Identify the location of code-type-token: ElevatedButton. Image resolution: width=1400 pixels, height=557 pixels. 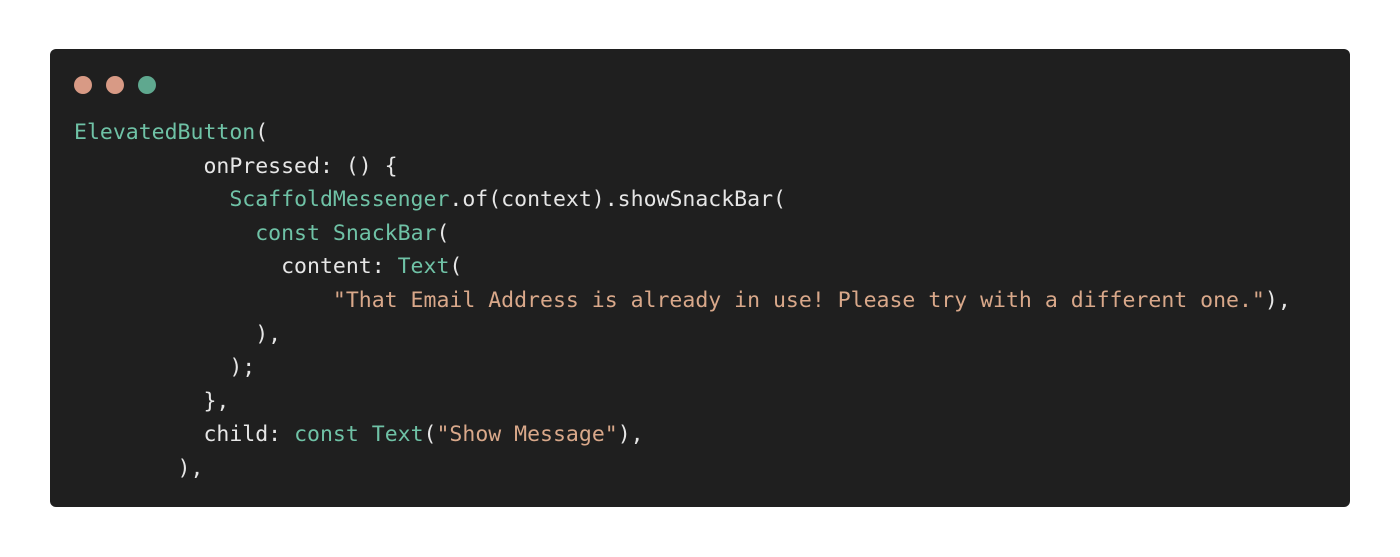
(165, 132).